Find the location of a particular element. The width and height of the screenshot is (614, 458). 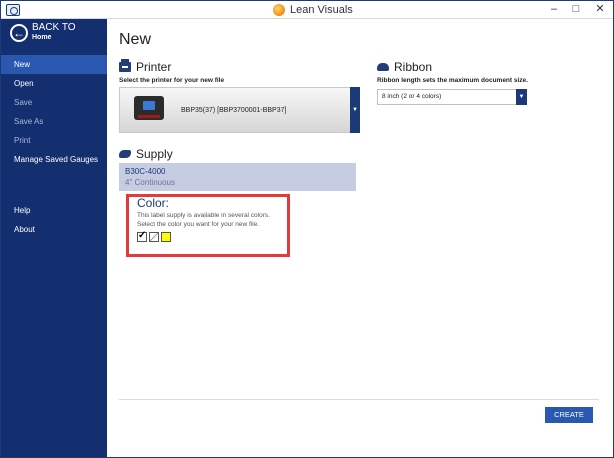

supply-item: B30C-4000 4" Continuous is located at coordinates (237, 177).